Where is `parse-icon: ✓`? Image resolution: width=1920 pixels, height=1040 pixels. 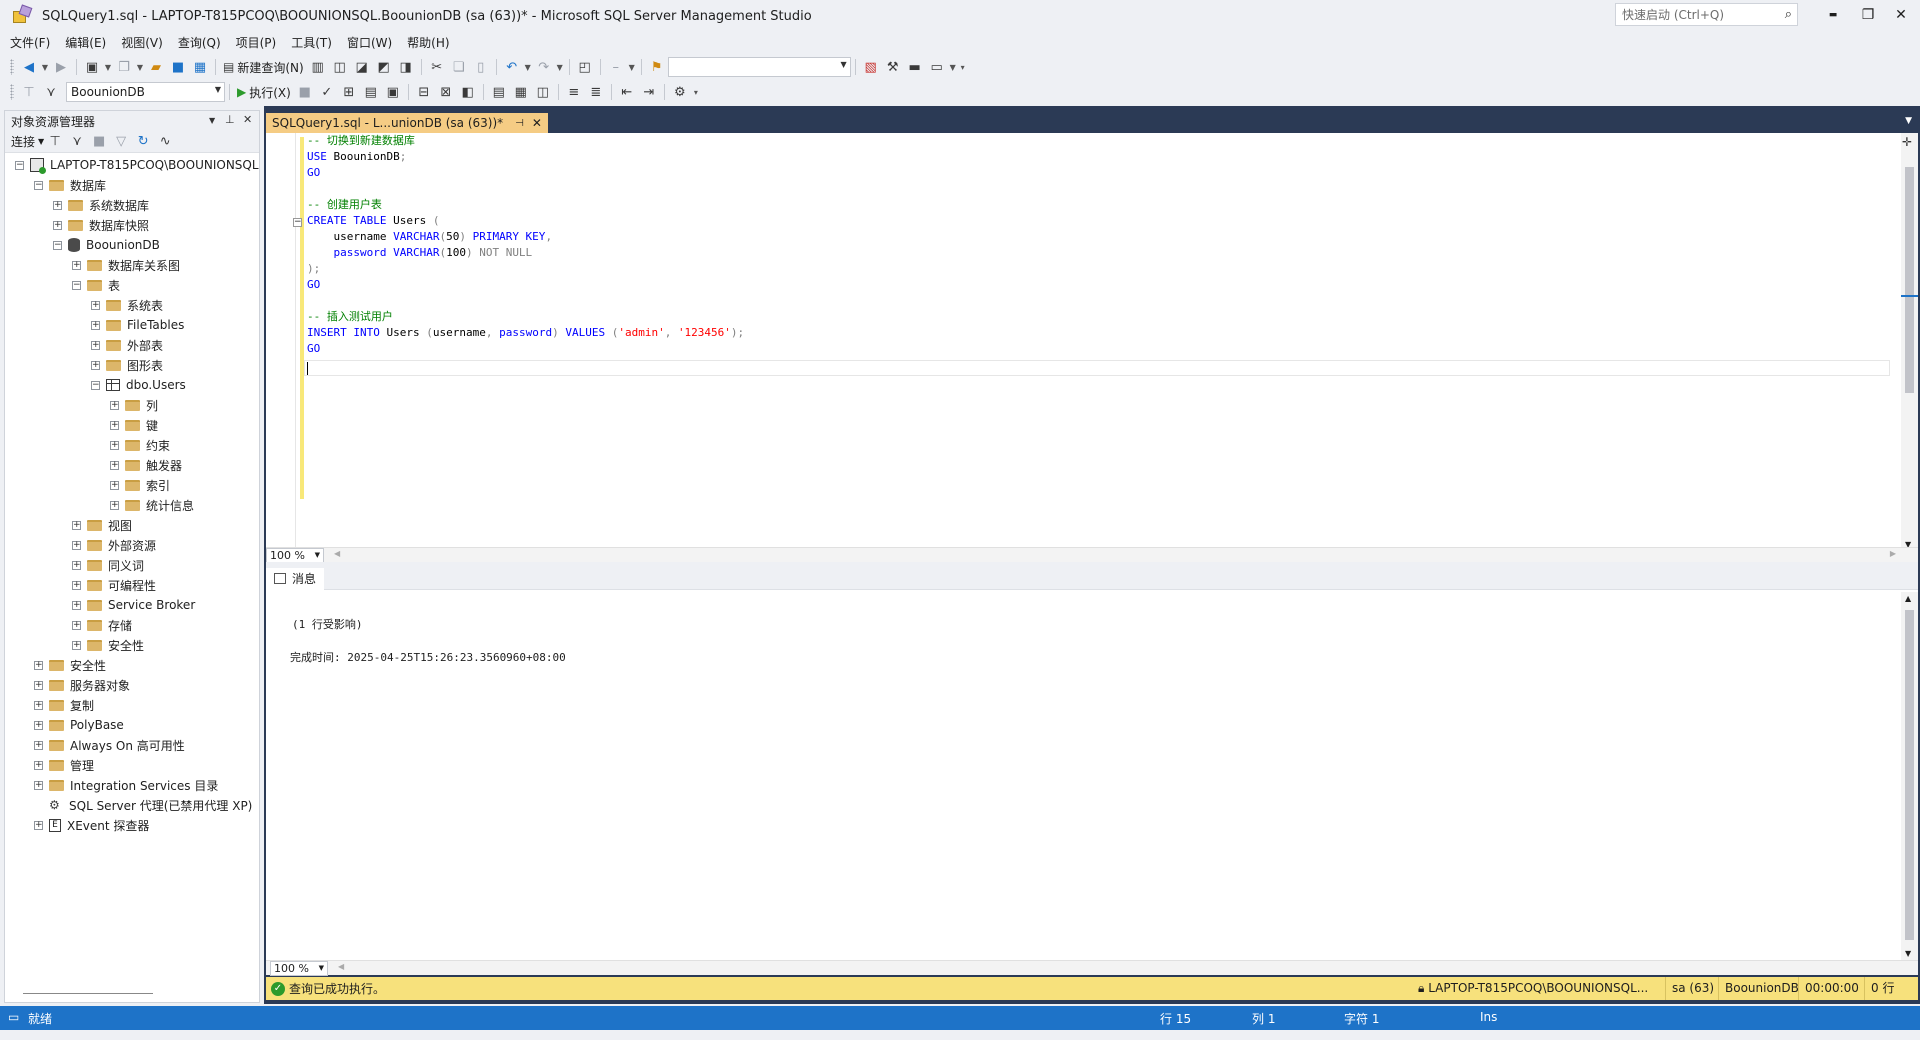 parse-icon: ✓ is located at coordinates (327, 92).